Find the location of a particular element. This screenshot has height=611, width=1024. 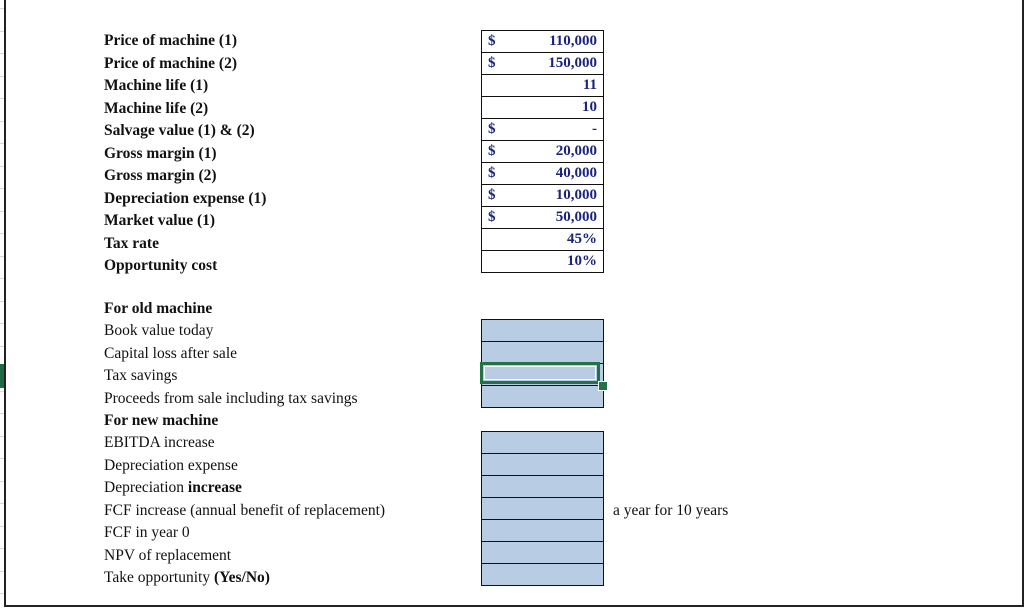

row-label-text: FCF in year 0 is located at coordinates (147, 532).